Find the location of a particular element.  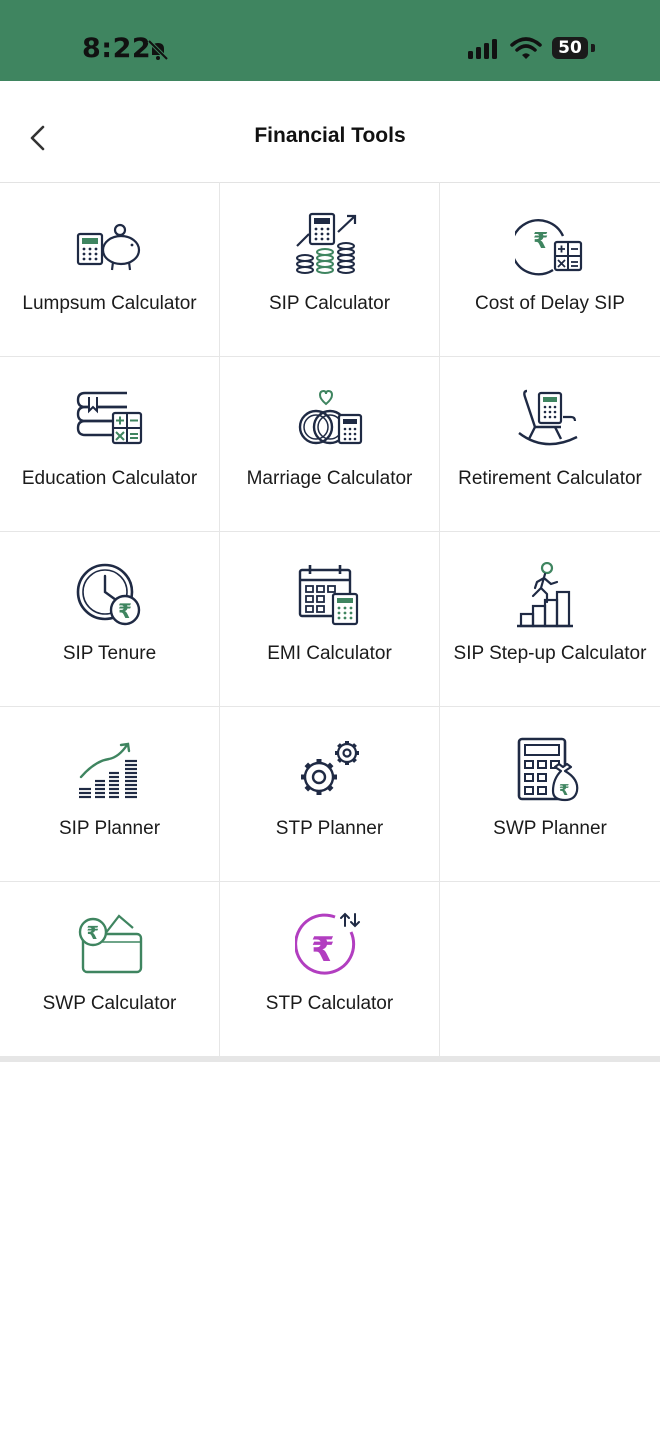

tool-retirement-calculator: Retirement Calculator is located at coordinates (550, 444).